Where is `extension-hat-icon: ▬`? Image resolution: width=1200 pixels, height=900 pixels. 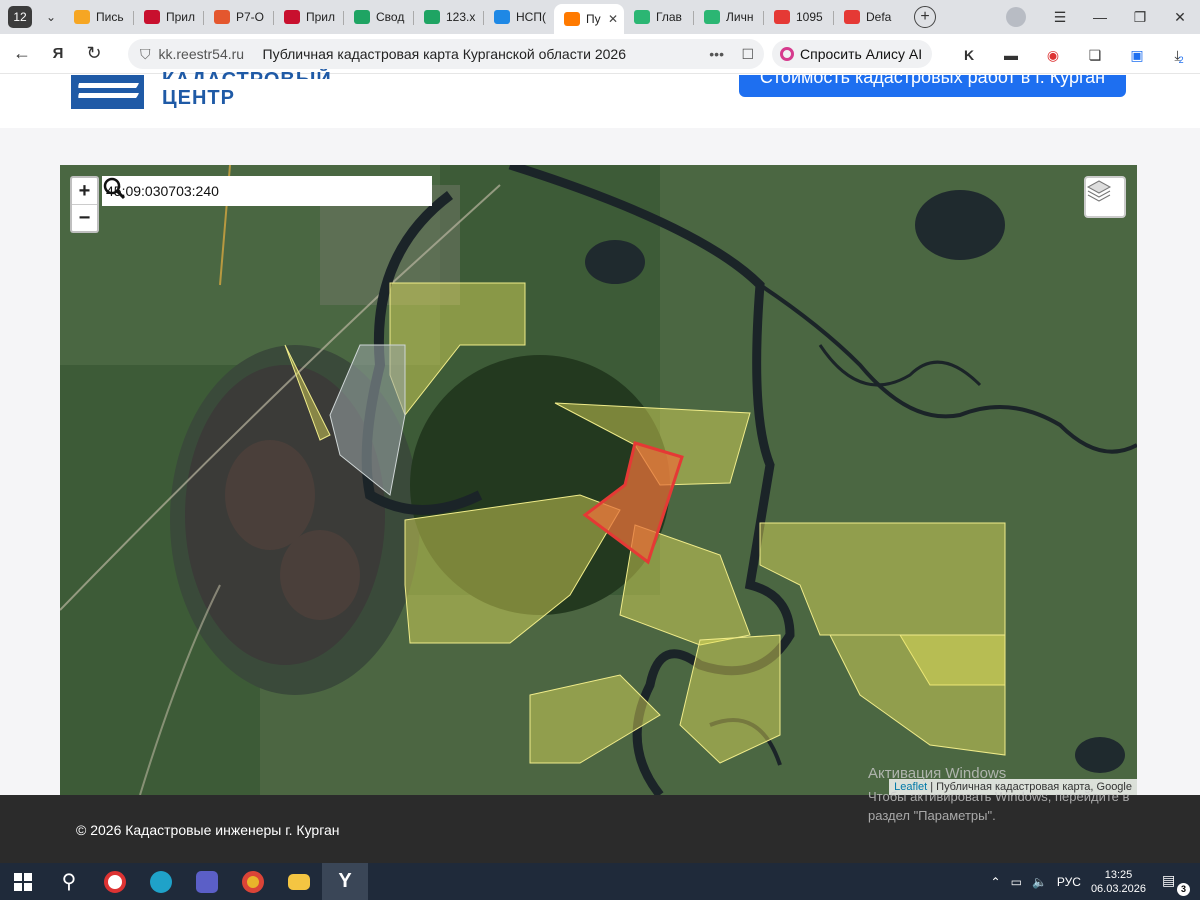
extension-hat-icon: ▬ is located at coordinates (1011, 55).